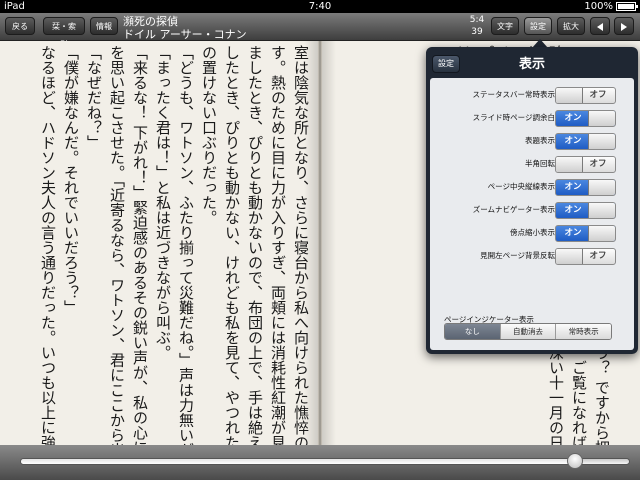  I want to click on triangle-right-icon, so click(624, 27).